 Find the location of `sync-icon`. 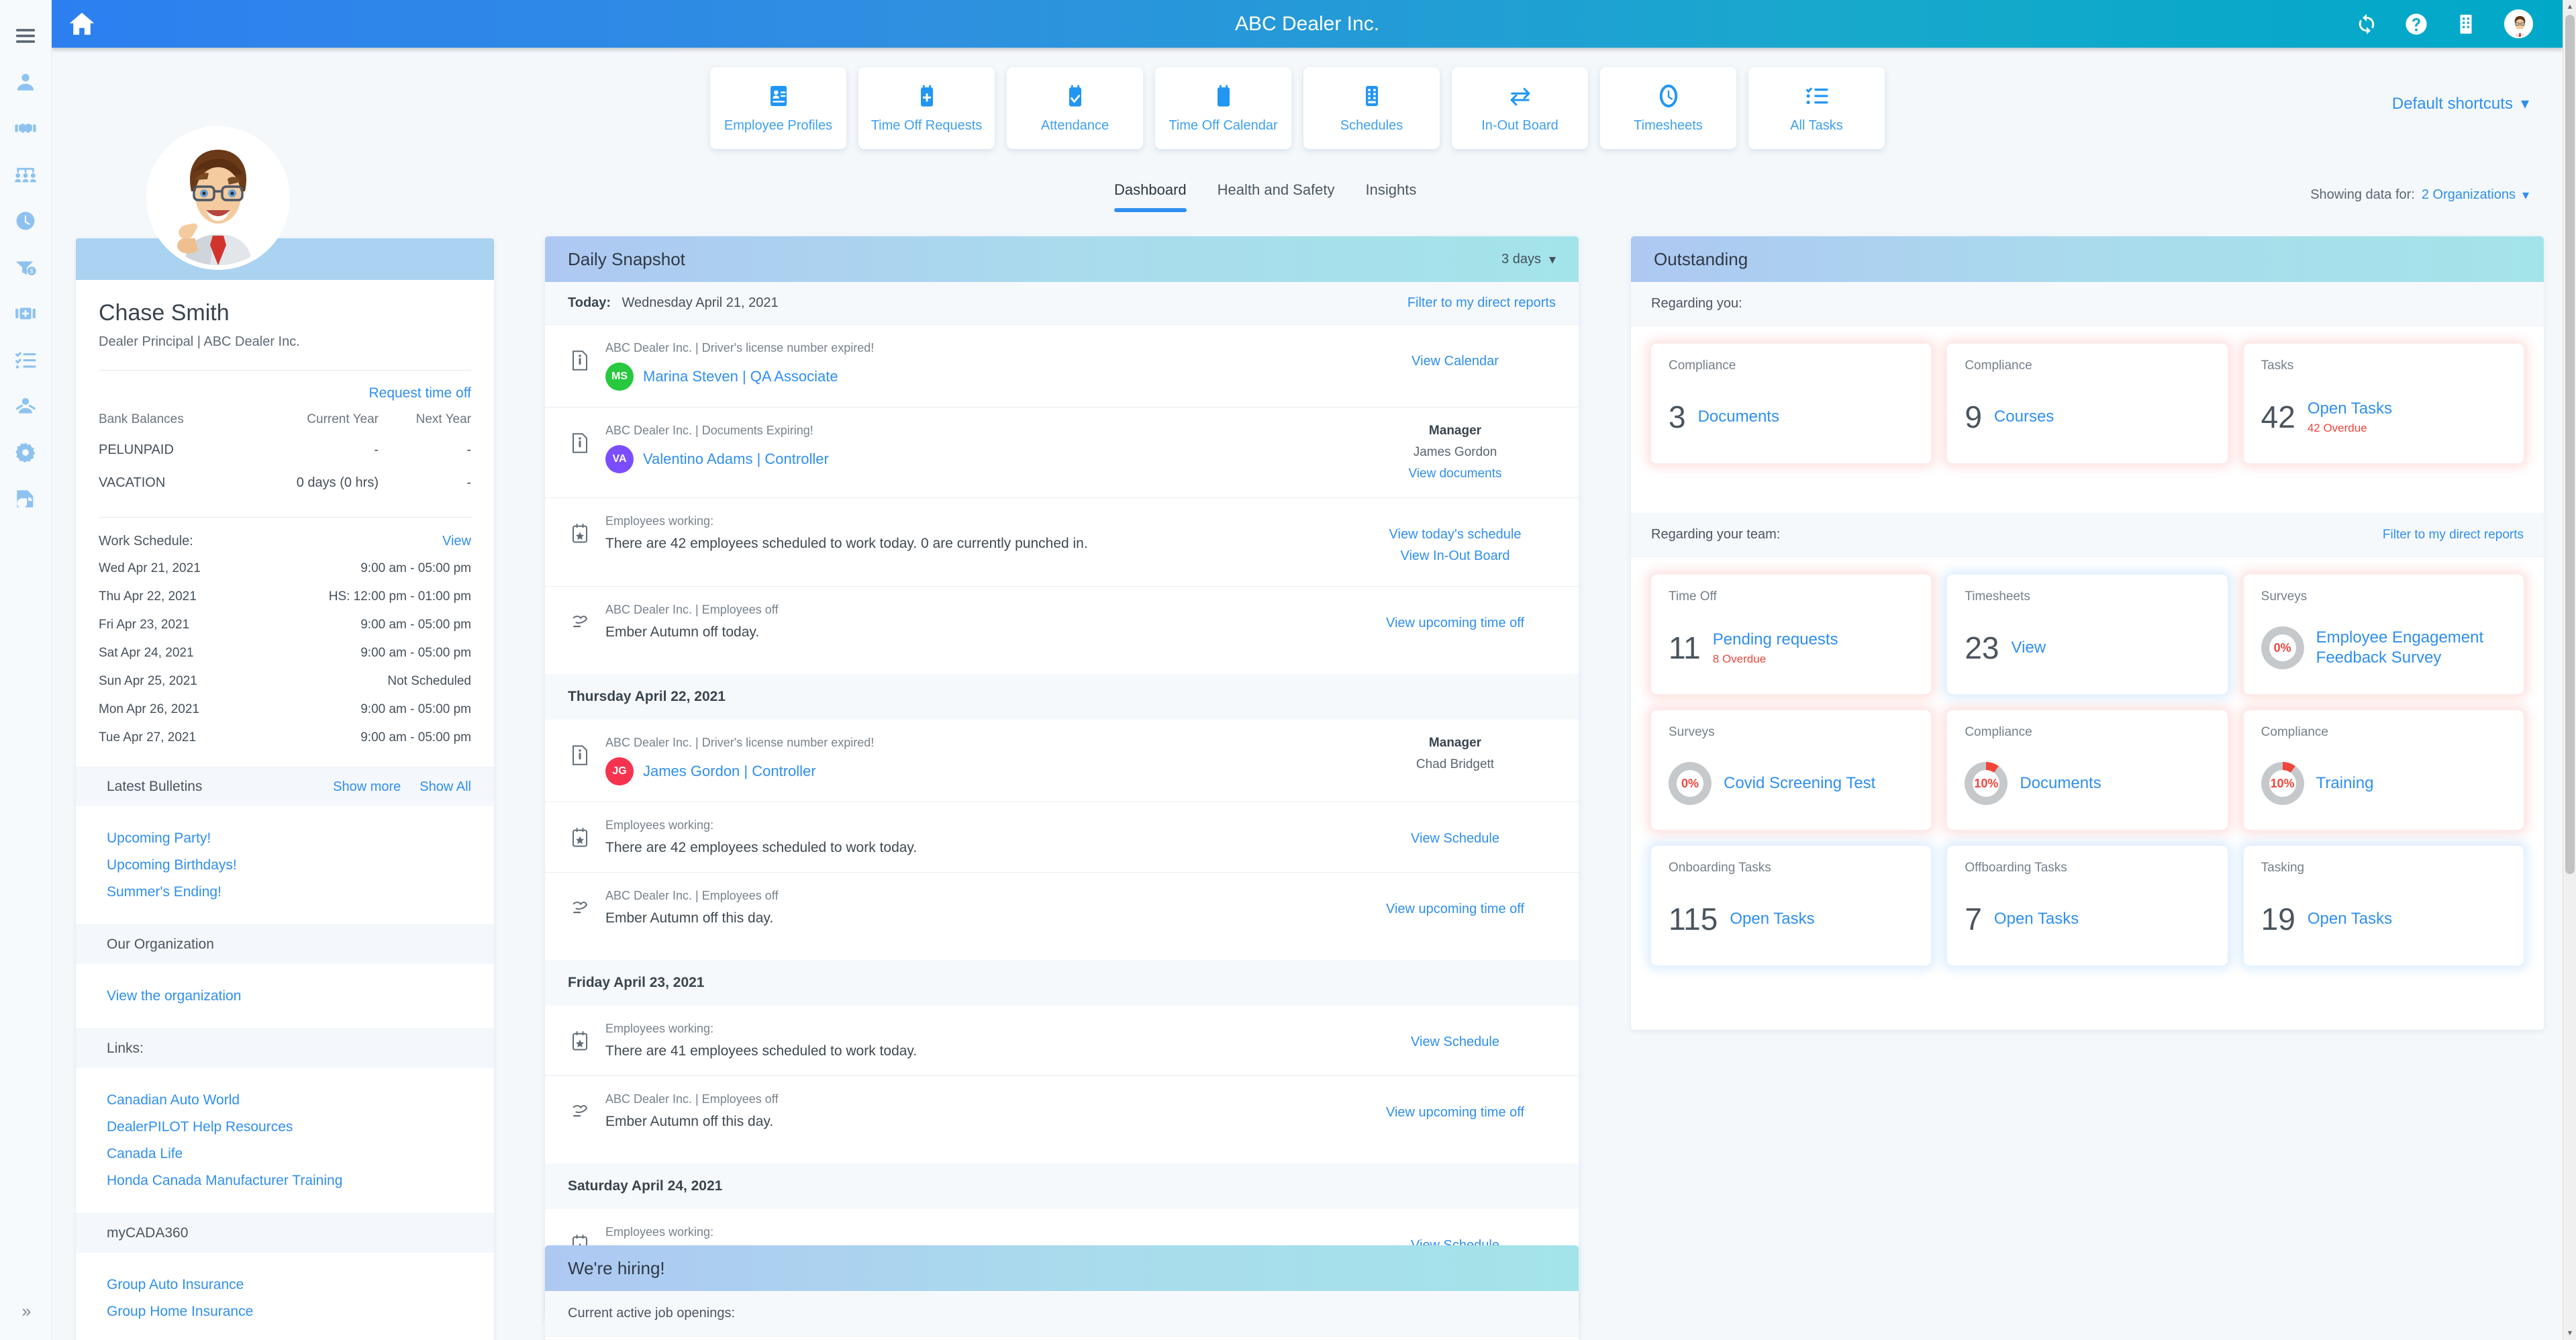

sync-icon is located at coordinates (2366, 24).